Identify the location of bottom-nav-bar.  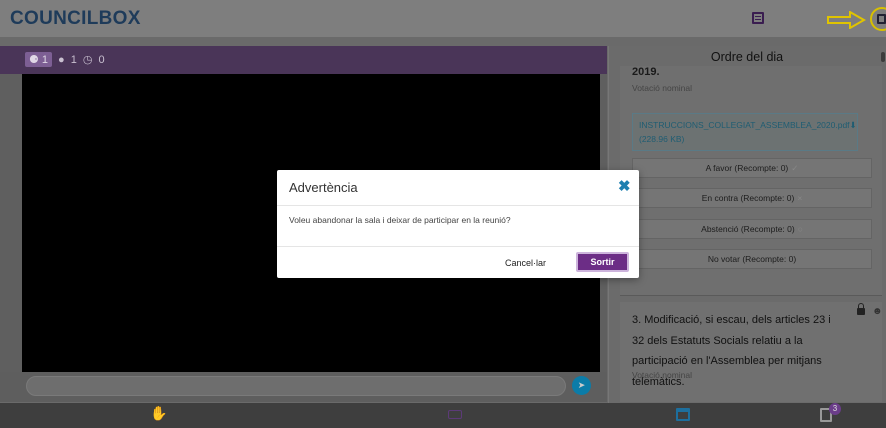
(443, 415).